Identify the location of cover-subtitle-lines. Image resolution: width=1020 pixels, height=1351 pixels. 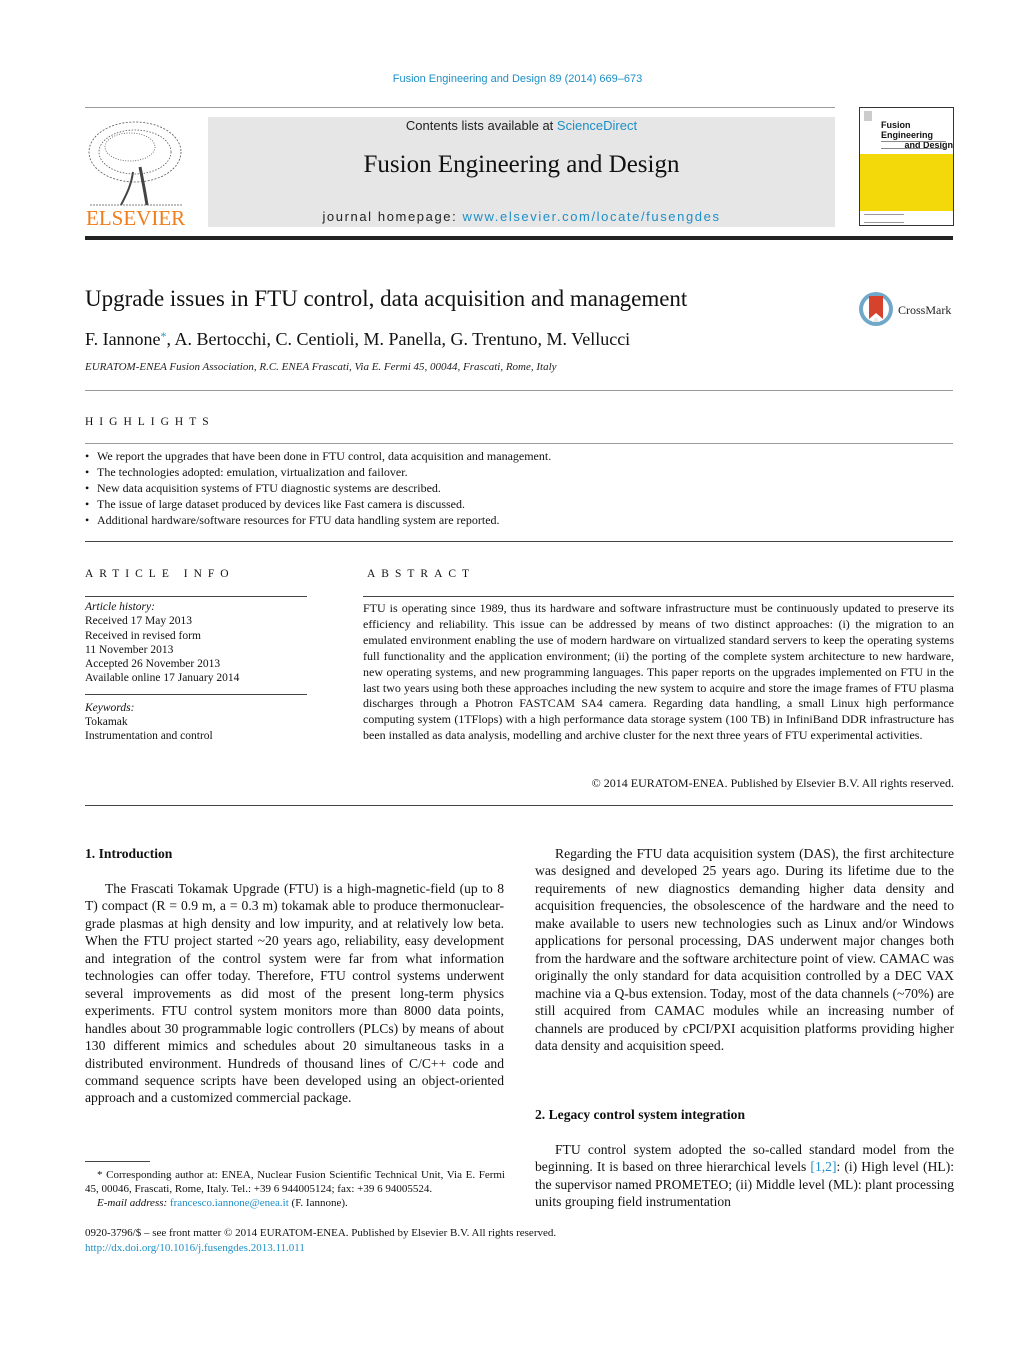
(913, 145).